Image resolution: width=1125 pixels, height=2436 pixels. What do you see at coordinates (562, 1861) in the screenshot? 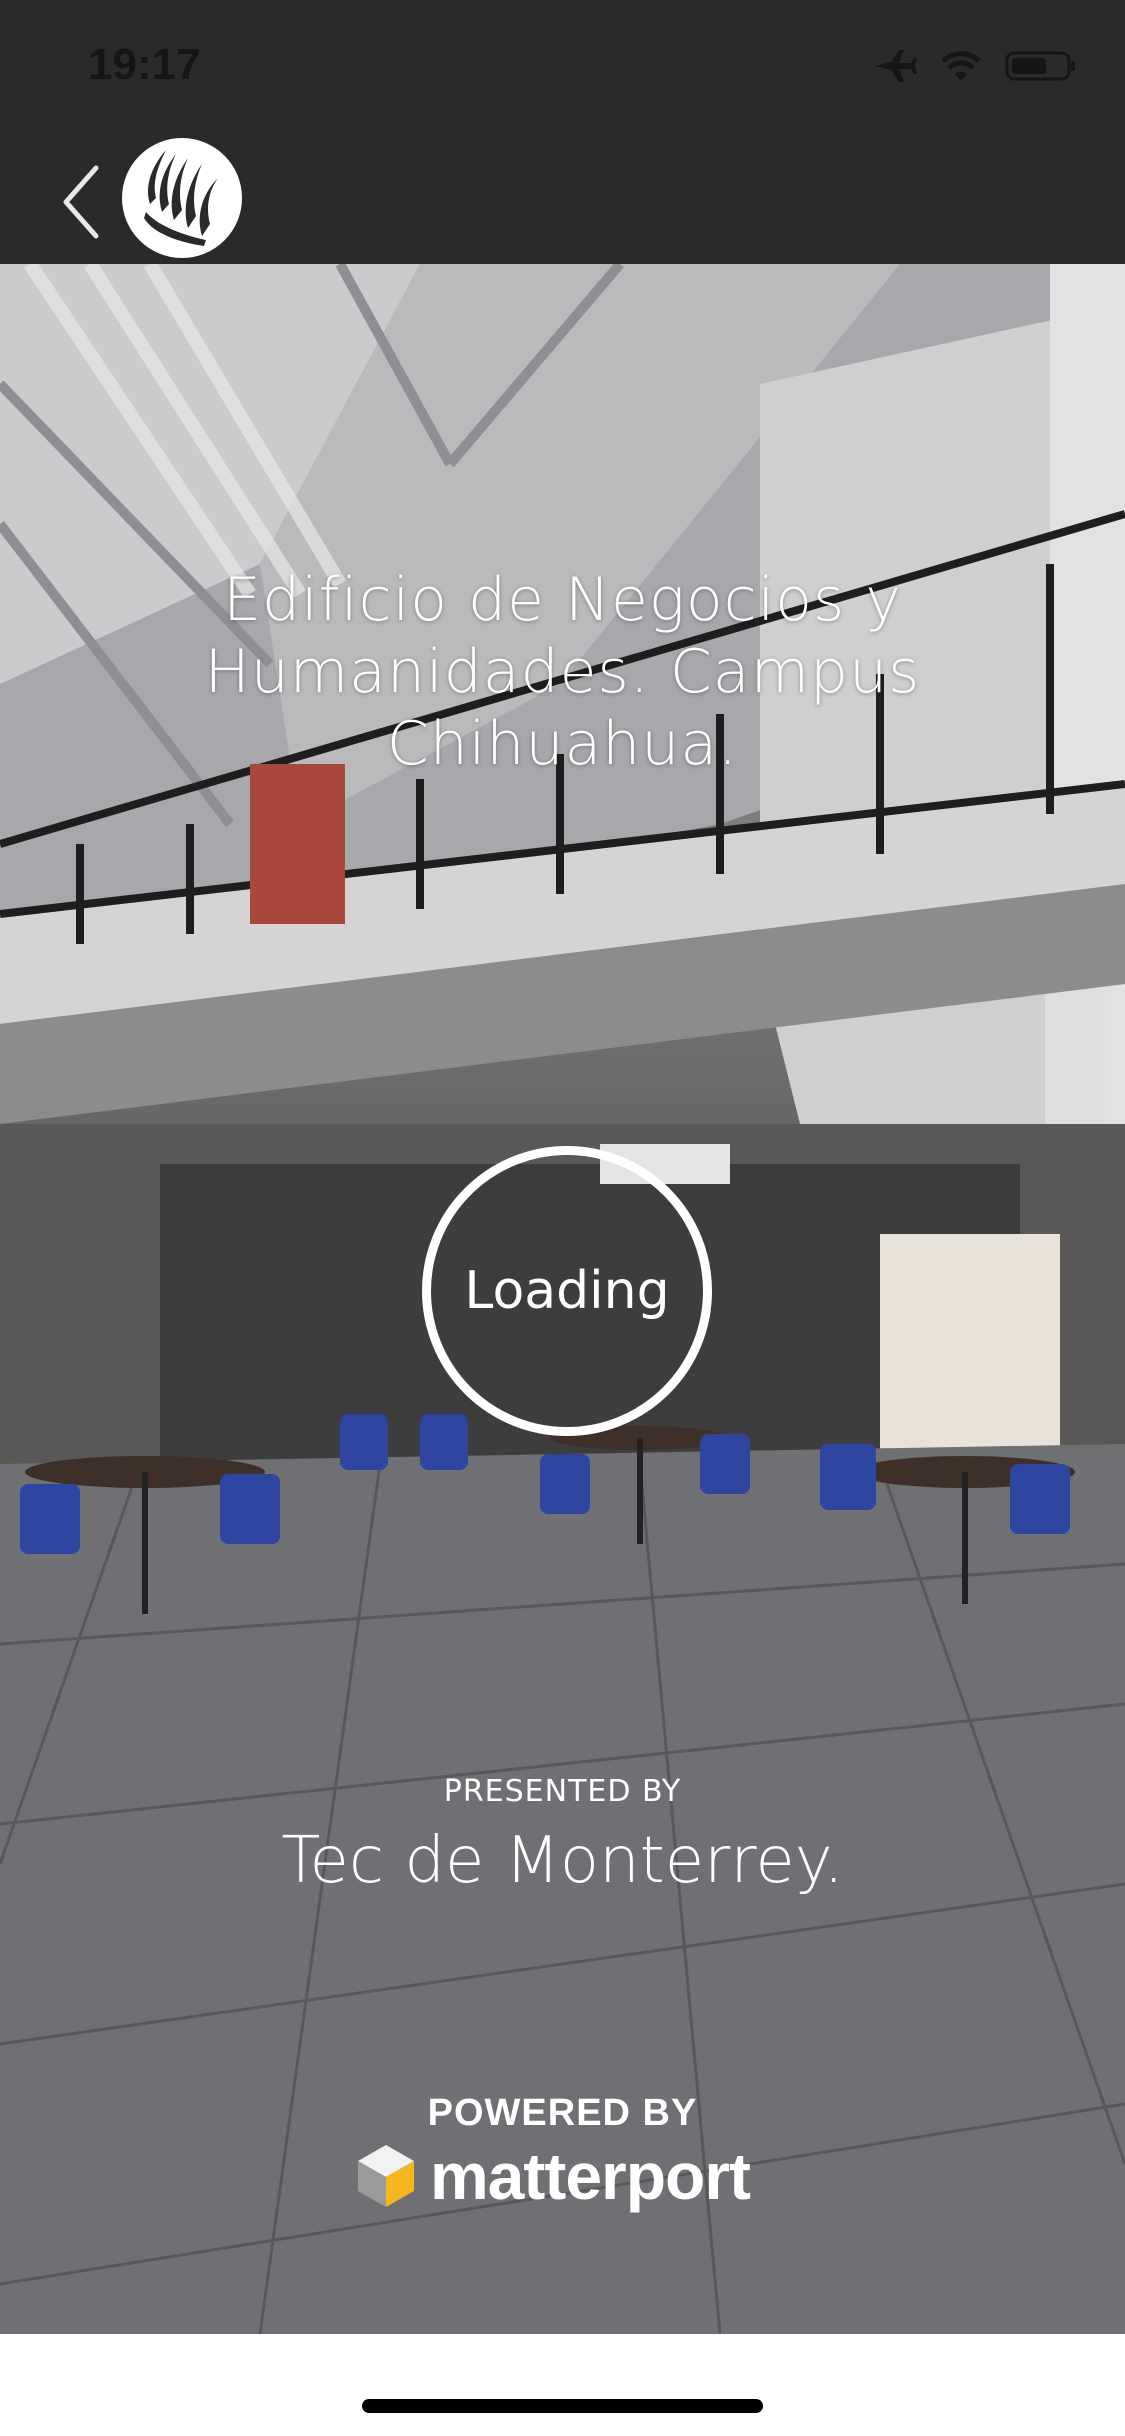
I see `presenter-name: Tec de Monterrey.` at bounding box center [562, 1861].